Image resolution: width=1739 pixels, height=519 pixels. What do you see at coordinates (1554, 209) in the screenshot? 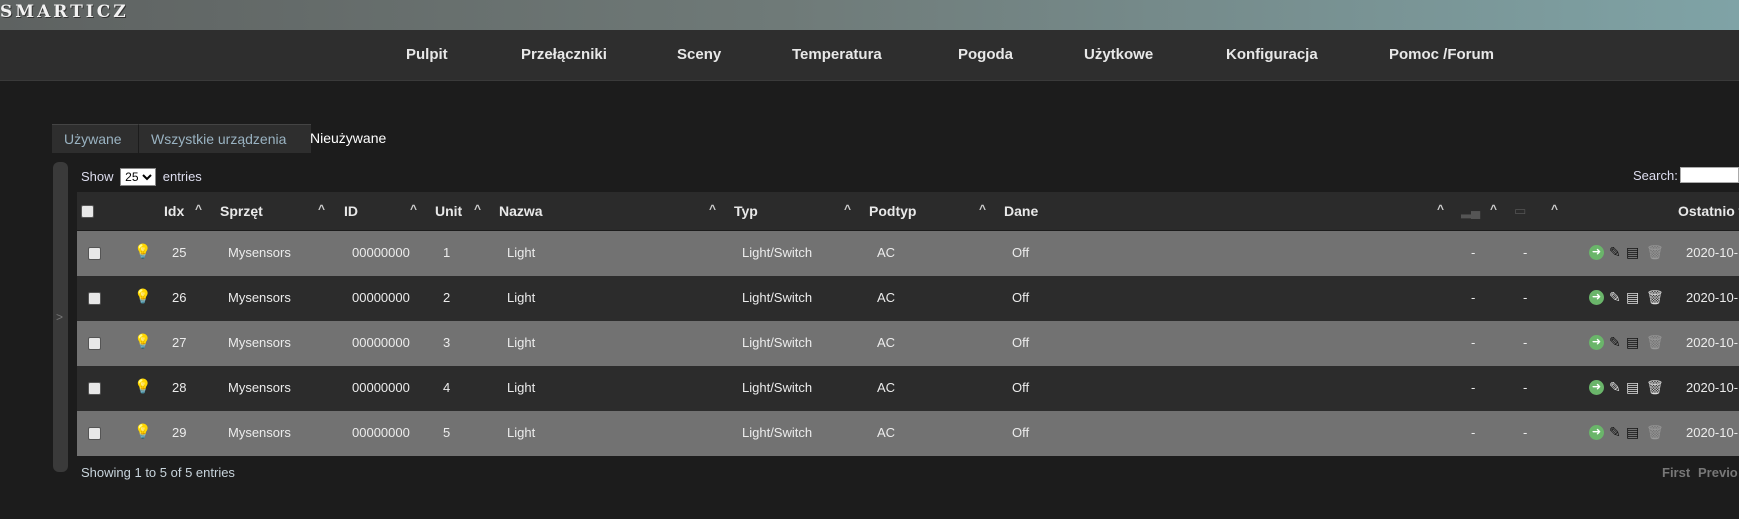
I see `sort-battery-icon: ^` at bounding box center [1554, 209].